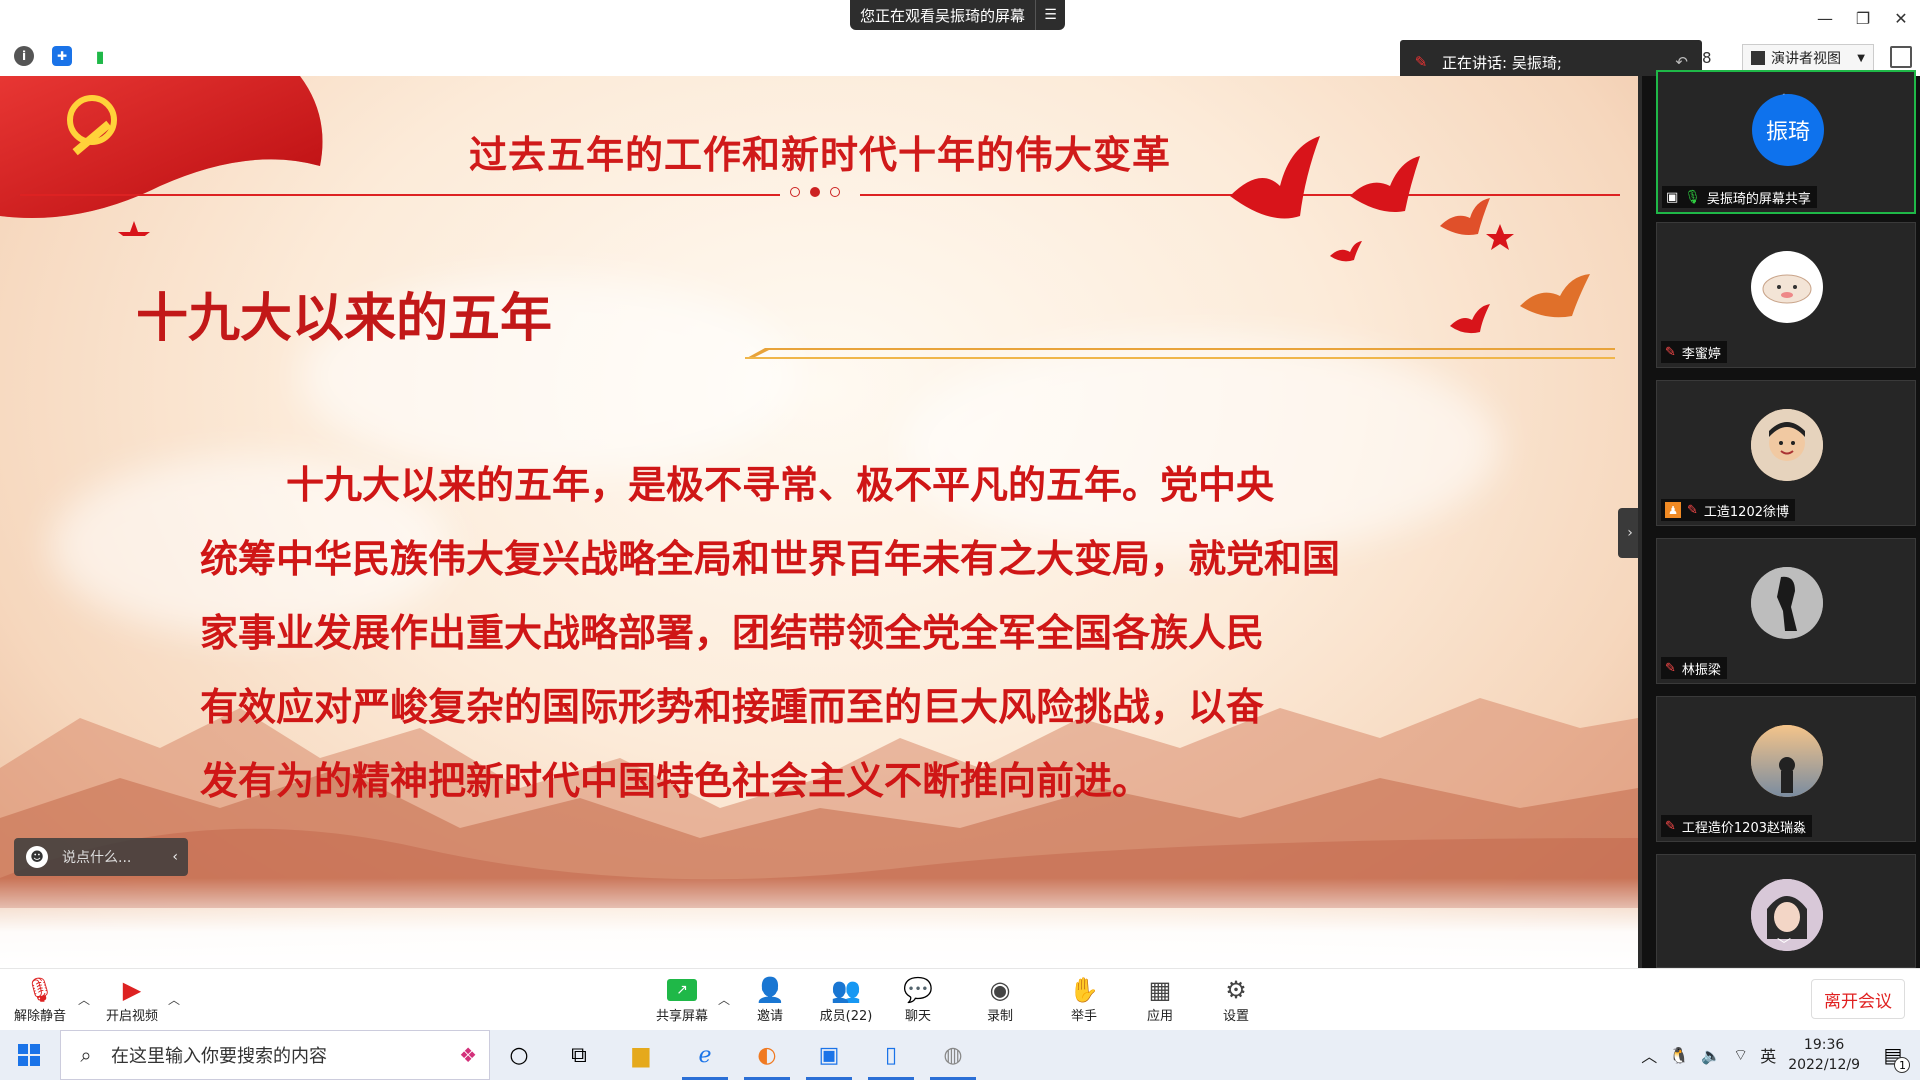  What do you see at coordinates (468, 1055) in the screenshot?
I see `search-highlight-icon: ❖` at bounding box center [468, 1055].